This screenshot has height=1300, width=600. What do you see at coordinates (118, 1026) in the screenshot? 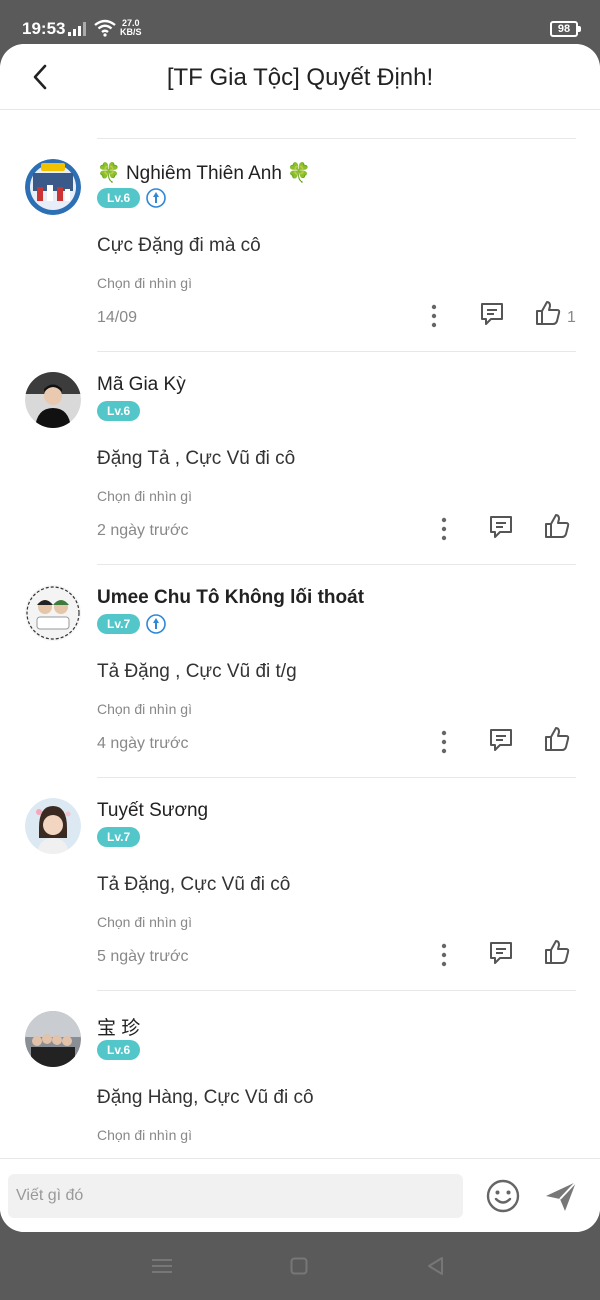
I see `commenter-name: 宝 珍` at bounding box center [118, 1026].